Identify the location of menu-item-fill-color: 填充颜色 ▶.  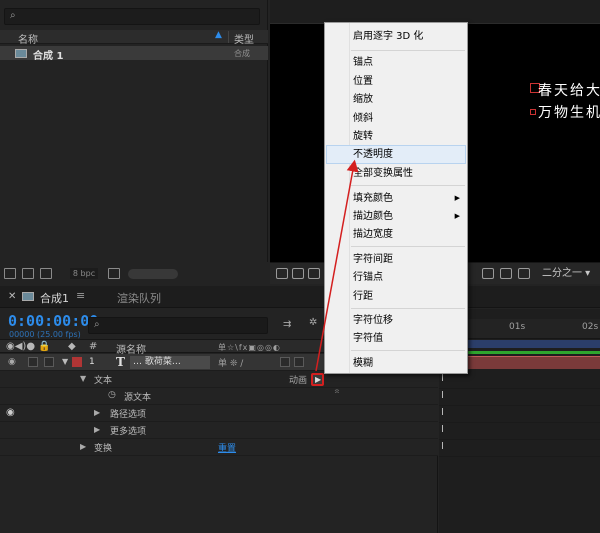
(396, 198).